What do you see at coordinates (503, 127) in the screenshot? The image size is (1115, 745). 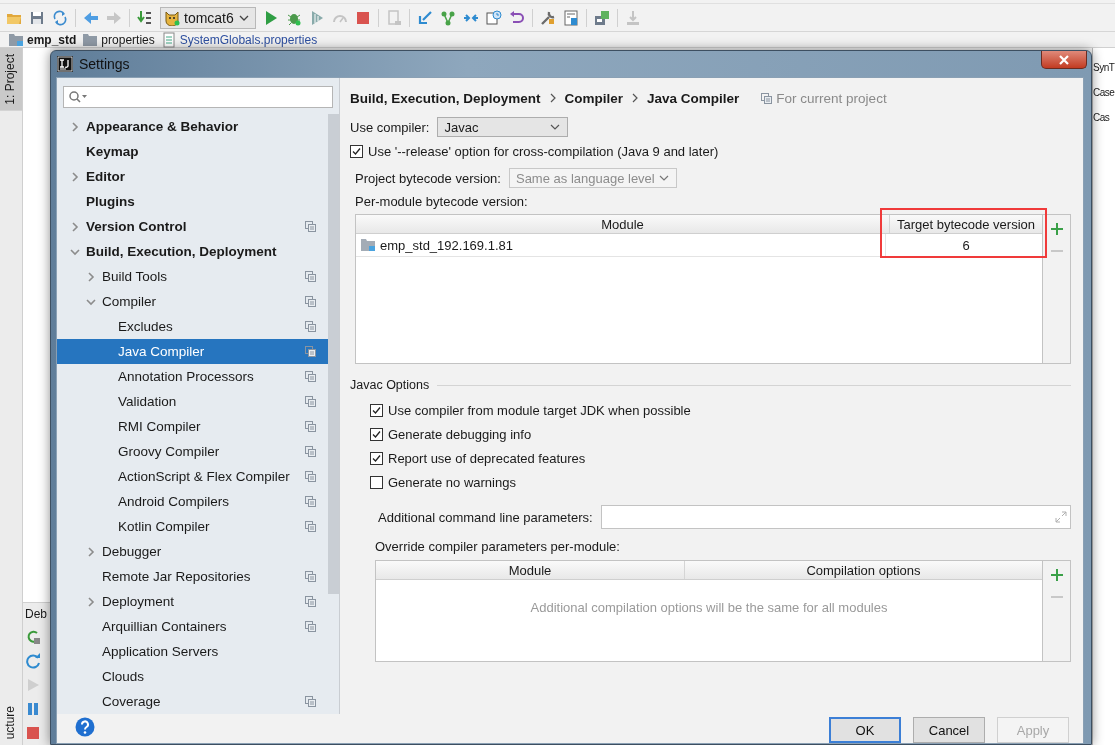 I see `compiler-dropdown: Javac` at bounding box center [503, 127].